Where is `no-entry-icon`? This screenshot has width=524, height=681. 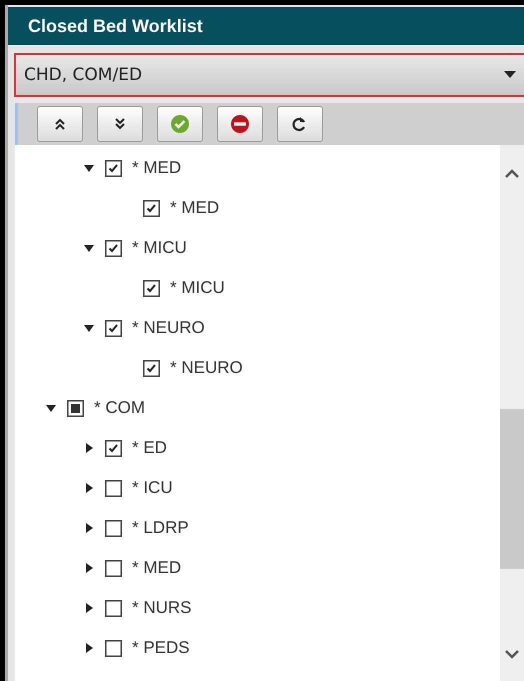 no-entry-icon is located at coordinates (240, 124).